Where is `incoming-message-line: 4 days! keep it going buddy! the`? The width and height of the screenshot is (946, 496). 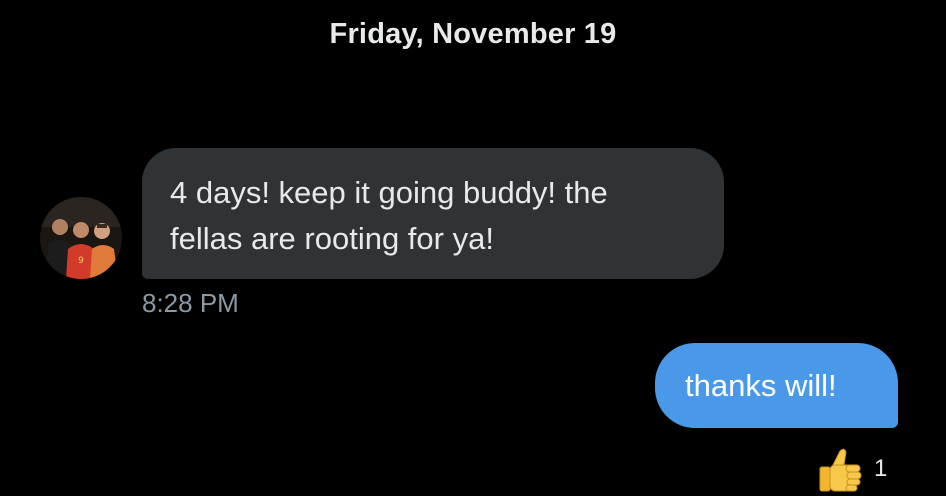 incoming-message-line: 4 days! keep it going buddy! the is located at coordinates (389, 192).